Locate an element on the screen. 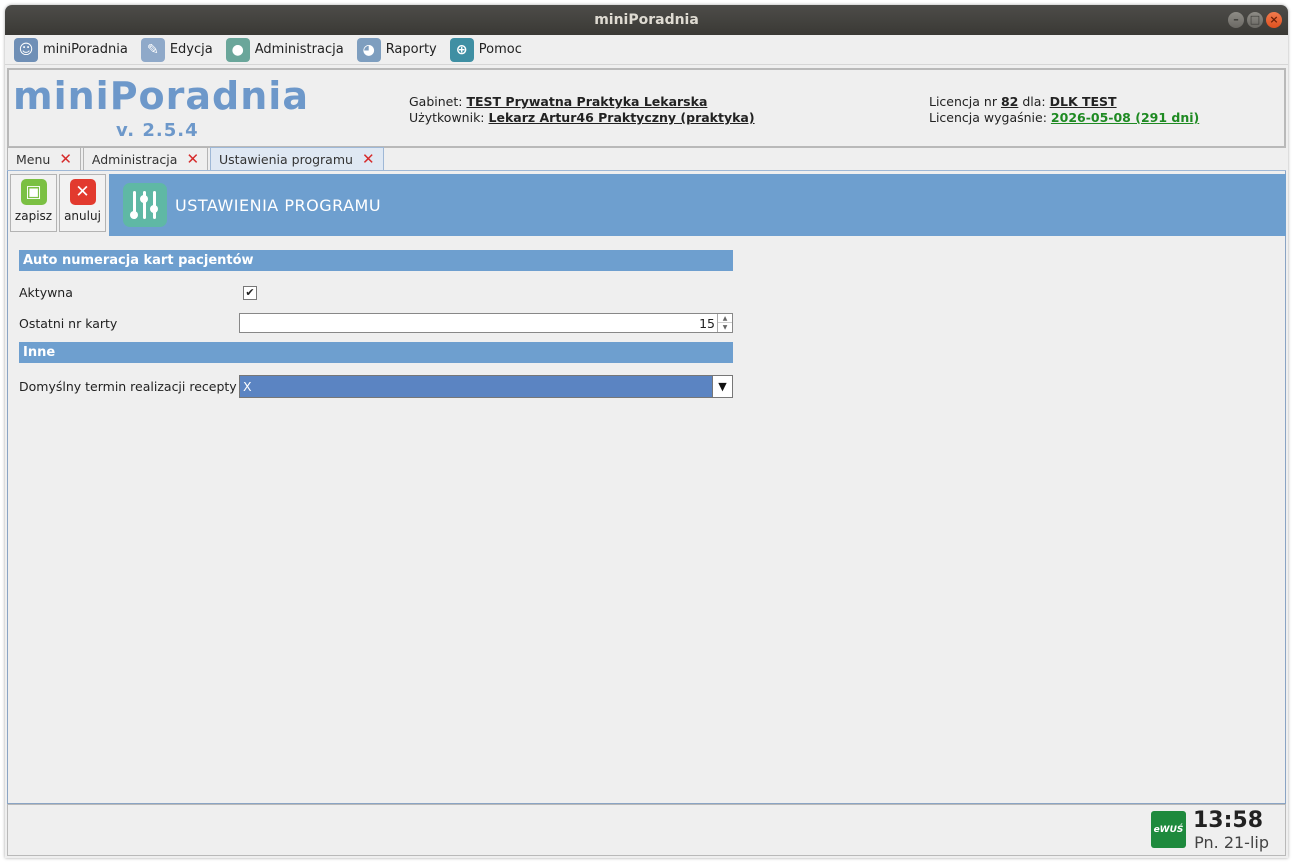  cancel-label: anuluj is located at coordinates (82, 216).